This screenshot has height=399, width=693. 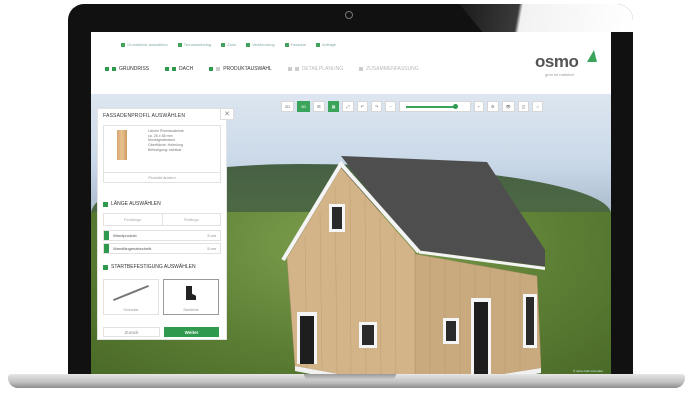 What do you see at coordinates (240, 69) in the screenshot?
I see `step-produktauswahl: PRODUKTAUSWAHL` at bounding box center [240, 69].